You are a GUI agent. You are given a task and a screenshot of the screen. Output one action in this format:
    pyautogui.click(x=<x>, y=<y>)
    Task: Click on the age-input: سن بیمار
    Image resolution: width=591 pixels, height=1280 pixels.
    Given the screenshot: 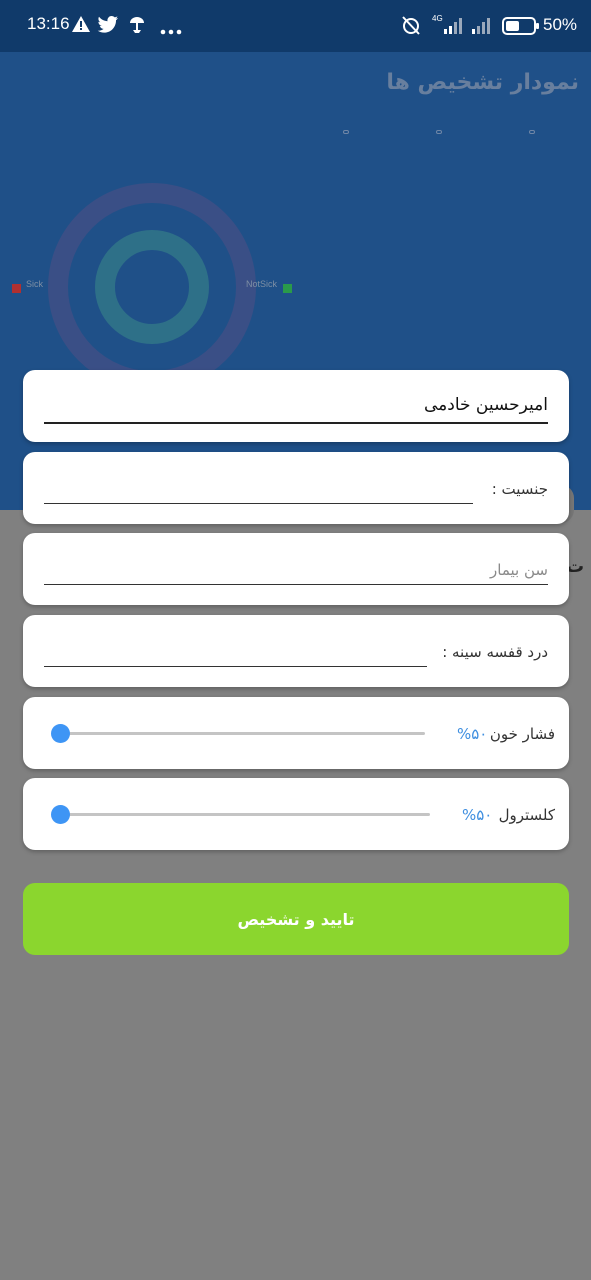 What is the action you would take?
    pyautogui.click(x=519, y=570)
    